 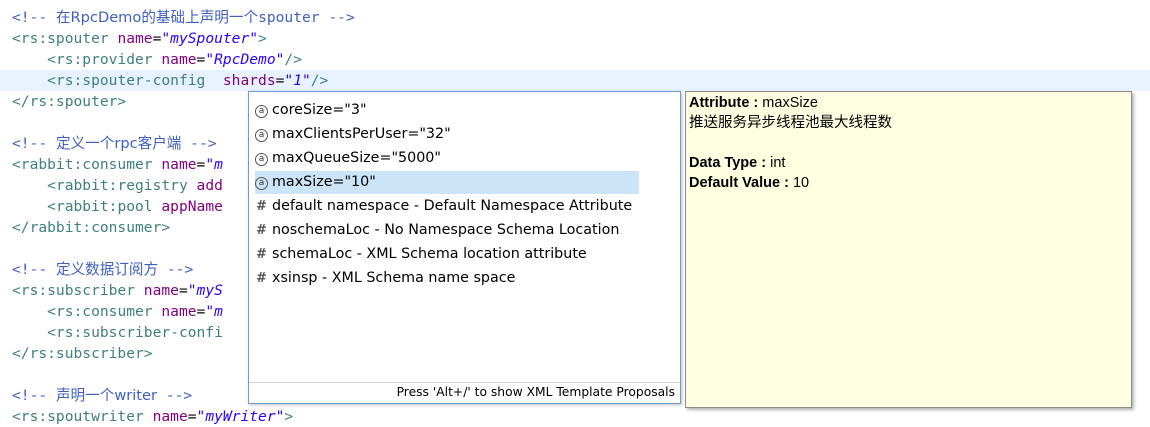 What do you see at coordinates (297, 80) in the screenshot?
I see `code-token: "1"` at bounding box center [297, 80].